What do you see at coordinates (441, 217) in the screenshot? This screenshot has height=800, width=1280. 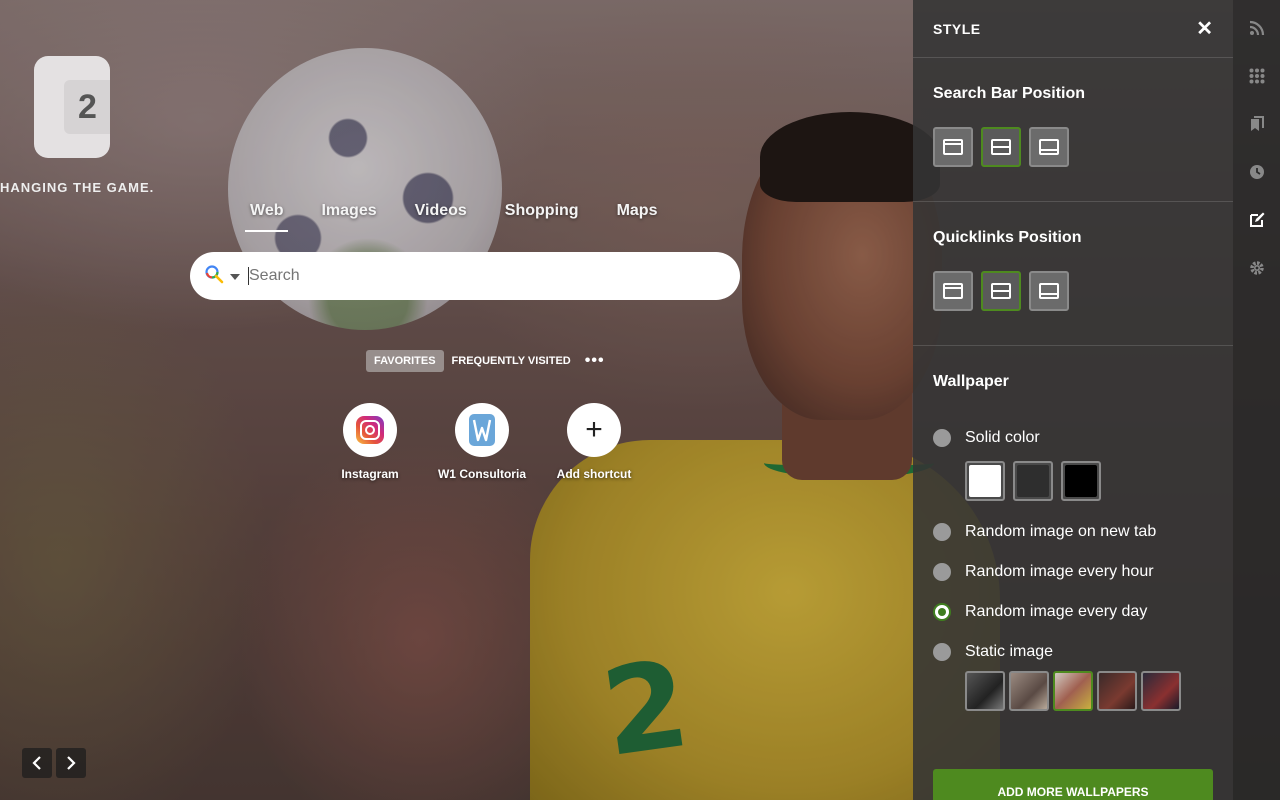 I see `tab-videos: Videos` at bounding box center [441, 217].